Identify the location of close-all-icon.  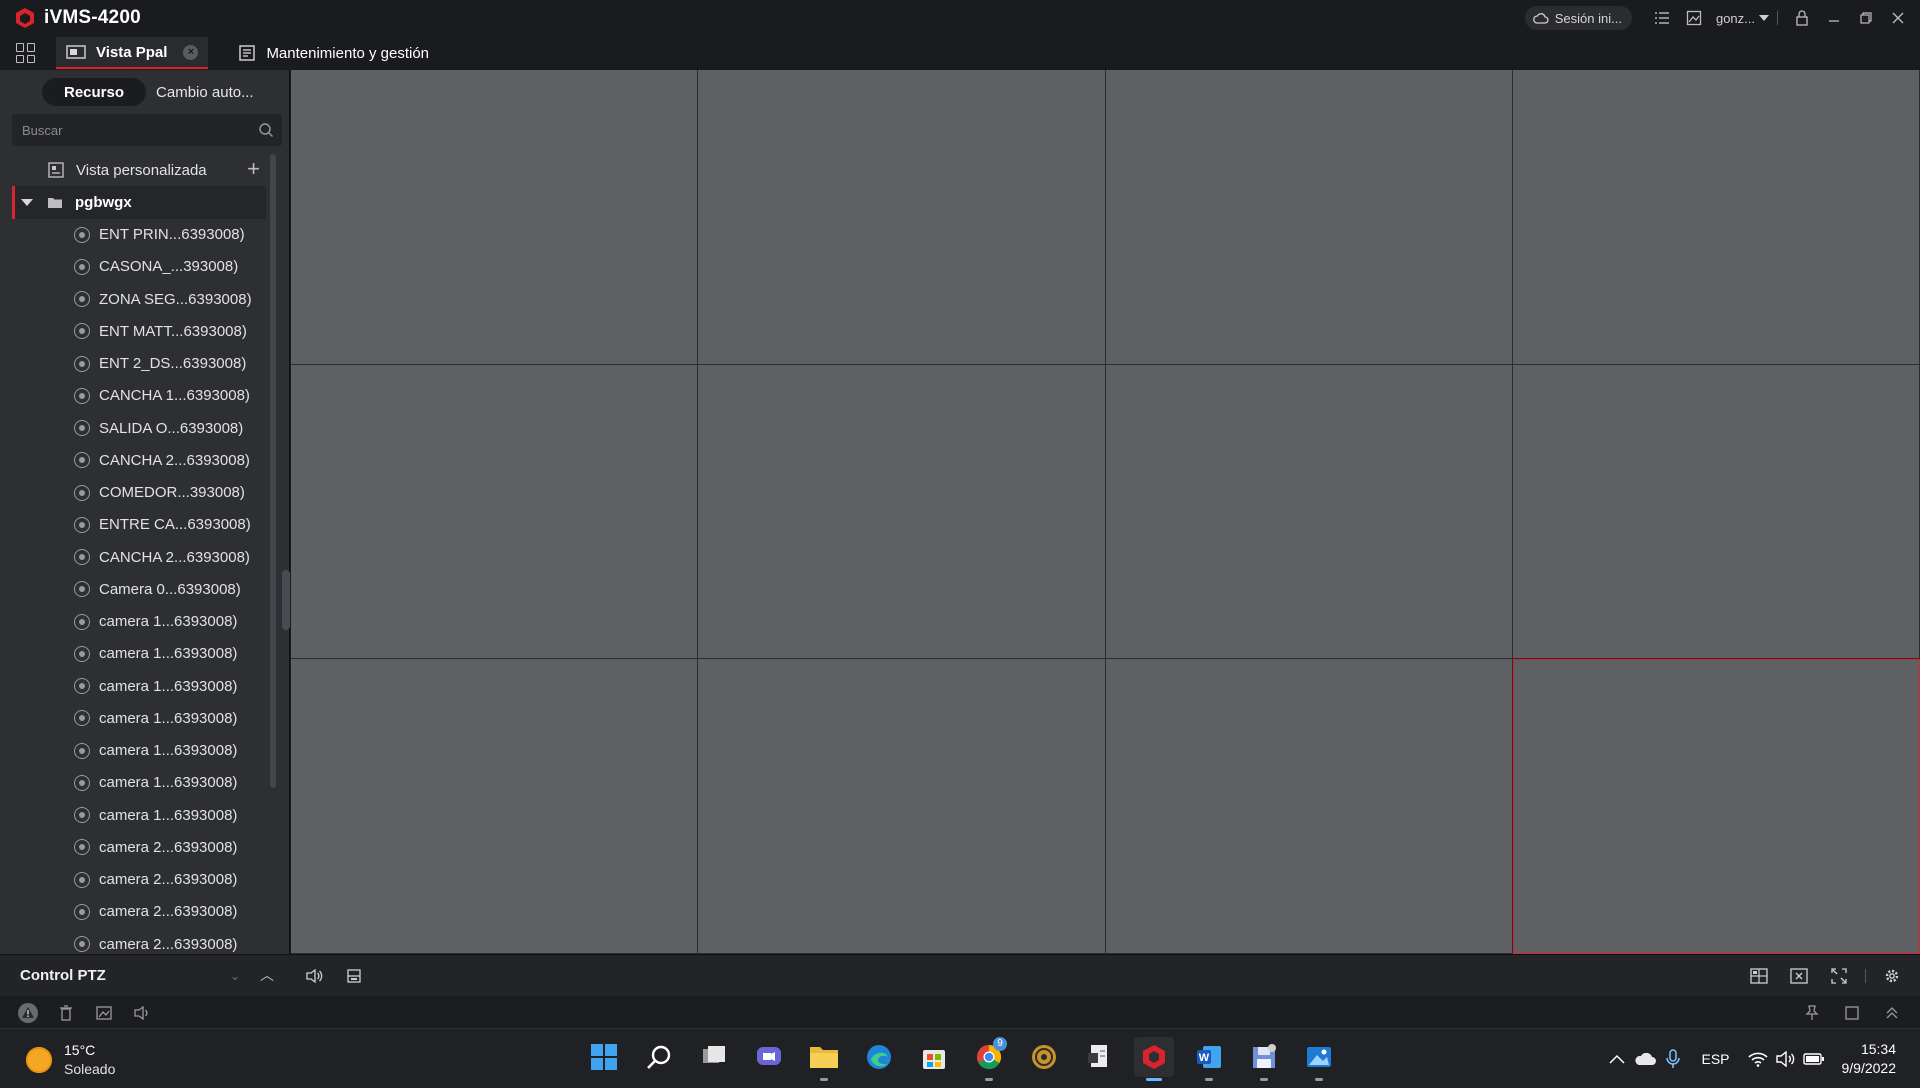
(1799, 976).